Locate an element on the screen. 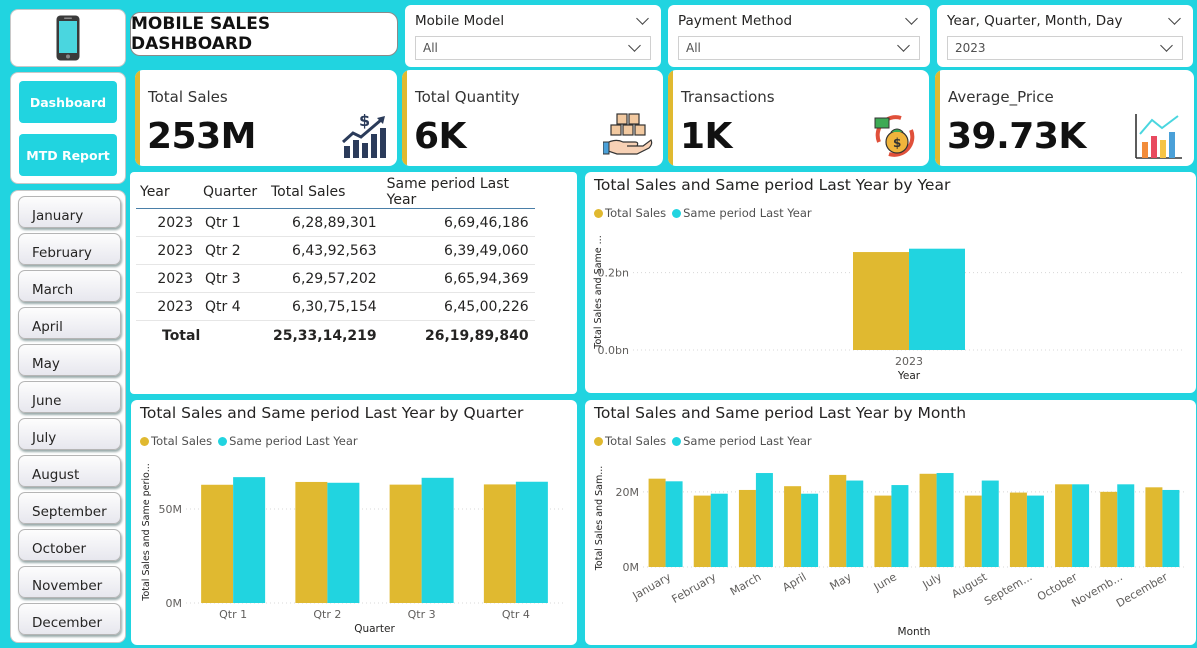 The image size is (1197, 648). kpi-label: Total Sales is located at coordinates (188, 97).